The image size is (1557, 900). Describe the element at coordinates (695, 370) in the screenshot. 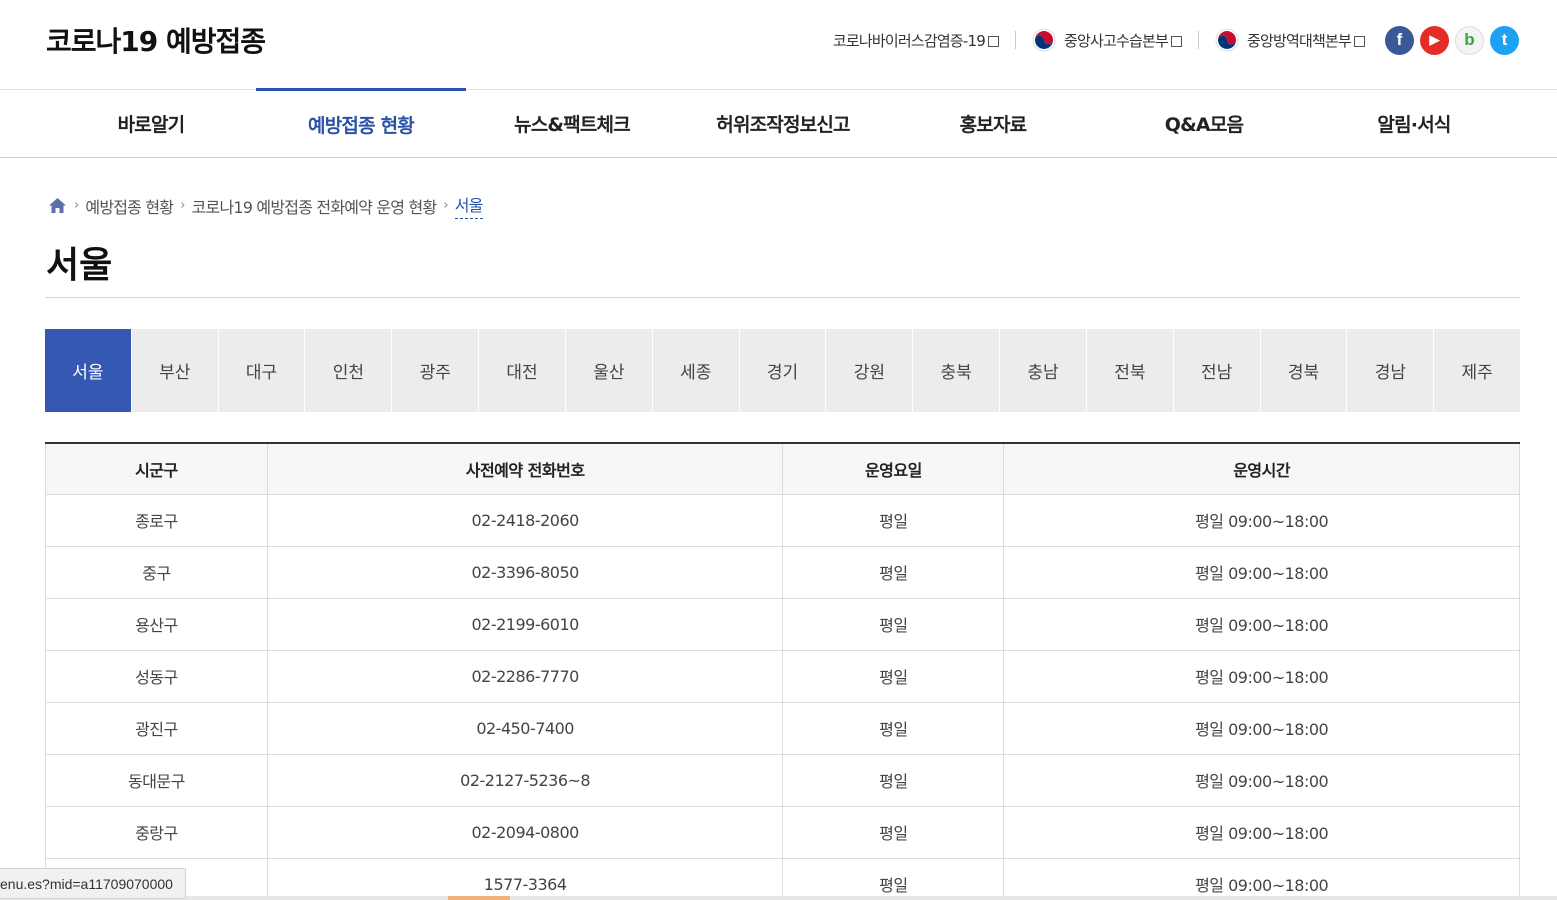

I see `tab-sejong: 세종` at that location.